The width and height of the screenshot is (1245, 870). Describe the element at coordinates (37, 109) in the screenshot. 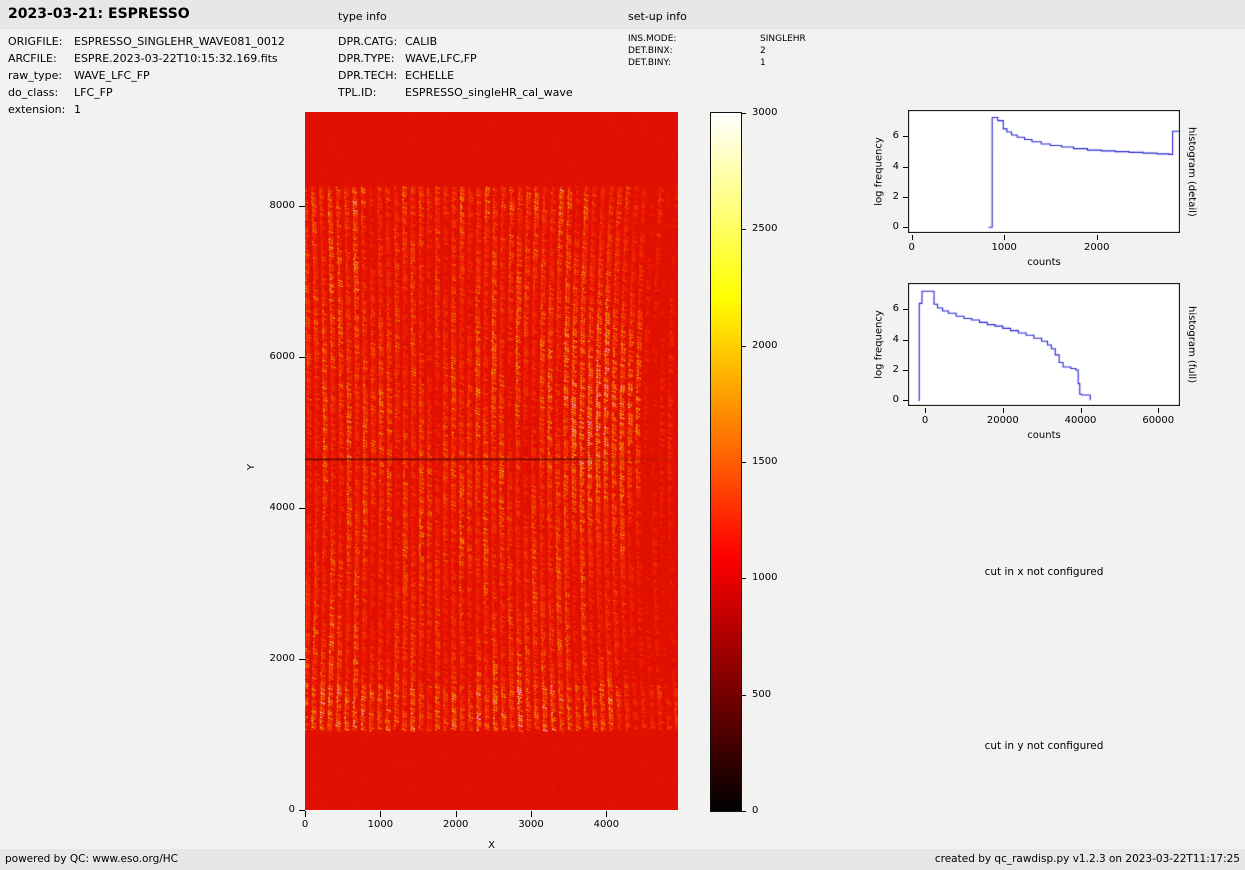

I see `meta-label: extension:` at that location.